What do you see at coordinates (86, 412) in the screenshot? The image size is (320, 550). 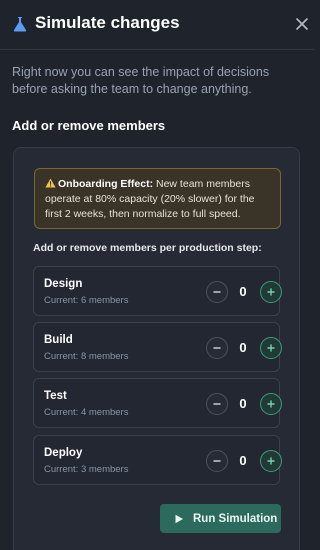 I see `step-current: Current: 4 members` at bounding box center [86, 412].